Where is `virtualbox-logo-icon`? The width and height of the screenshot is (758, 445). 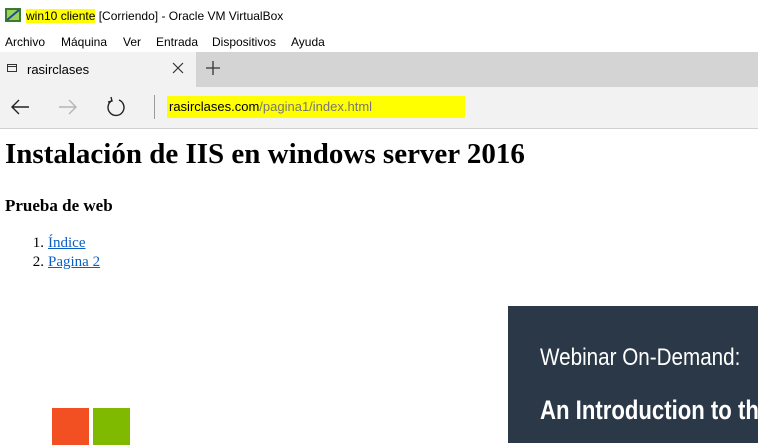 virtualbox-logo-icon is located at coordinates (13, 15).